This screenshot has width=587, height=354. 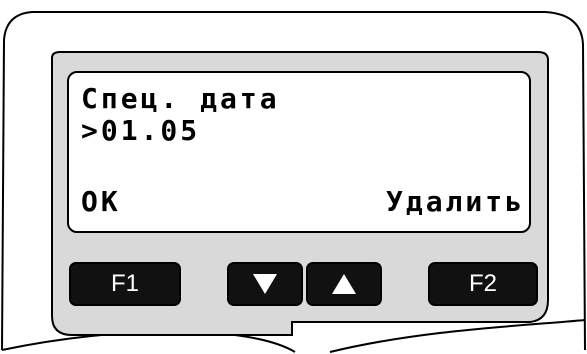 What do you see at coordinates (455, 201) in the screenshot?
I see `softkey-label-delete: Удалить` at bounding box center [455, 201].